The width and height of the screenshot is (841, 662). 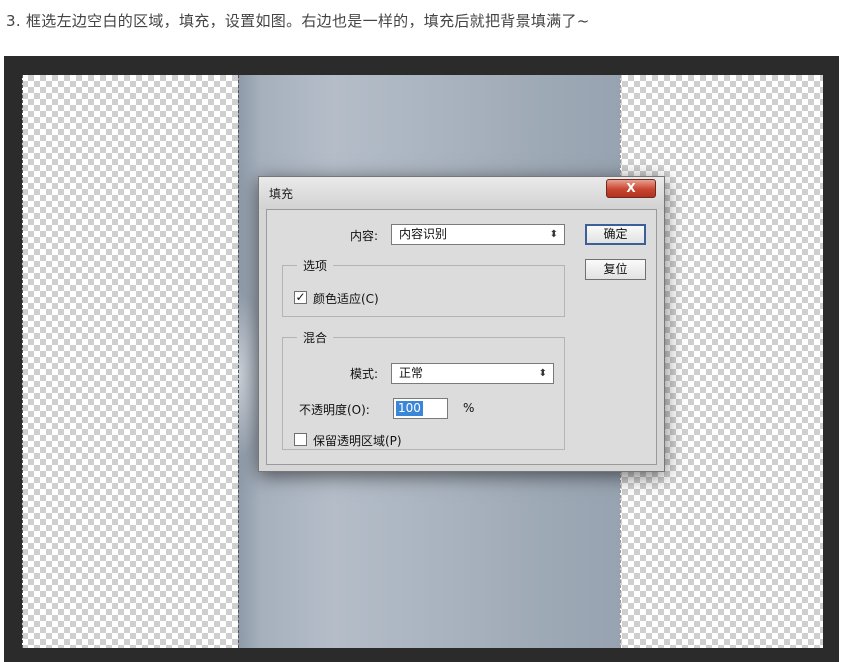 I want to click on blend-group-title: 混合, so click(x=315, y=337).